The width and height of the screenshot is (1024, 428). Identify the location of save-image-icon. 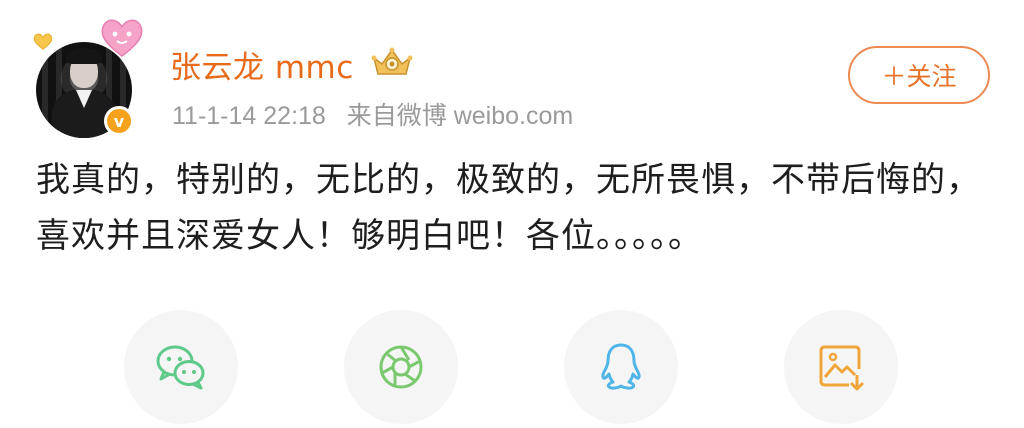
(842, 368).